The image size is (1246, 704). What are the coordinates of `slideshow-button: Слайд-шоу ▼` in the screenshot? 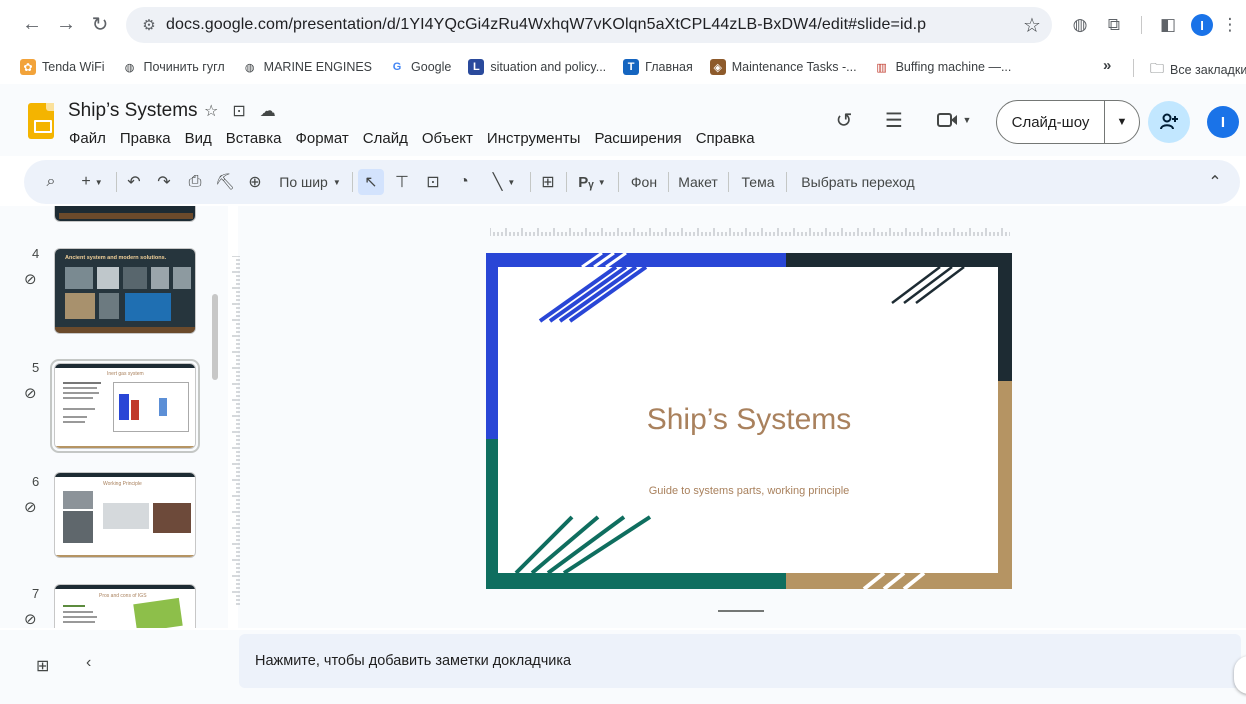 It's located at (1068, 122).